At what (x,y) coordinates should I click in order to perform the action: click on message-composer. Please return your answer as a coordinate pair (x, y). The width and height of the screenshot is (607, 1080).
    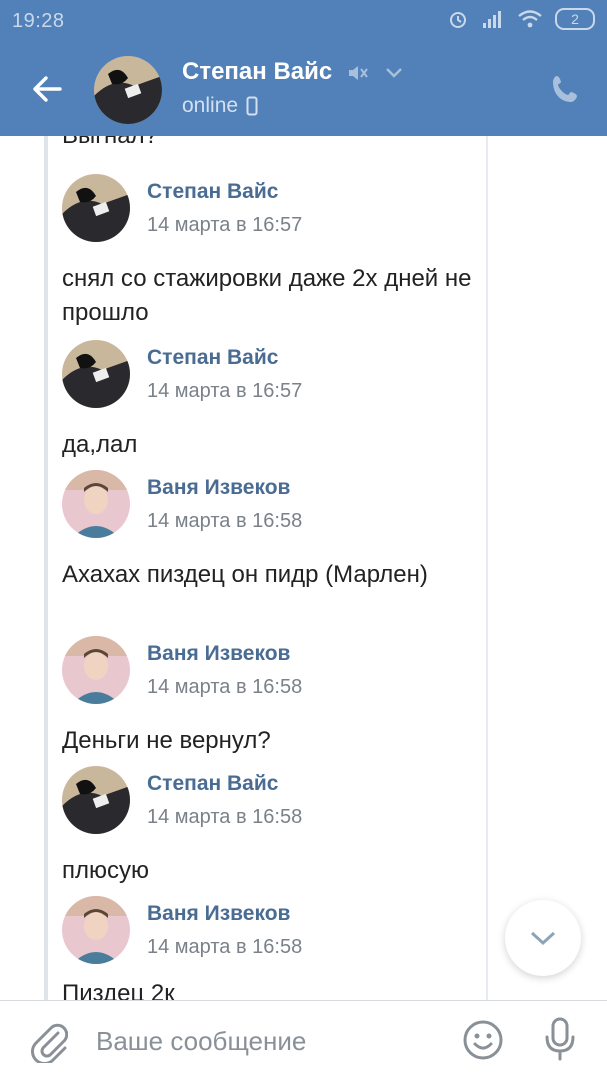
    Looking at the image, I should click on (303, 1040).